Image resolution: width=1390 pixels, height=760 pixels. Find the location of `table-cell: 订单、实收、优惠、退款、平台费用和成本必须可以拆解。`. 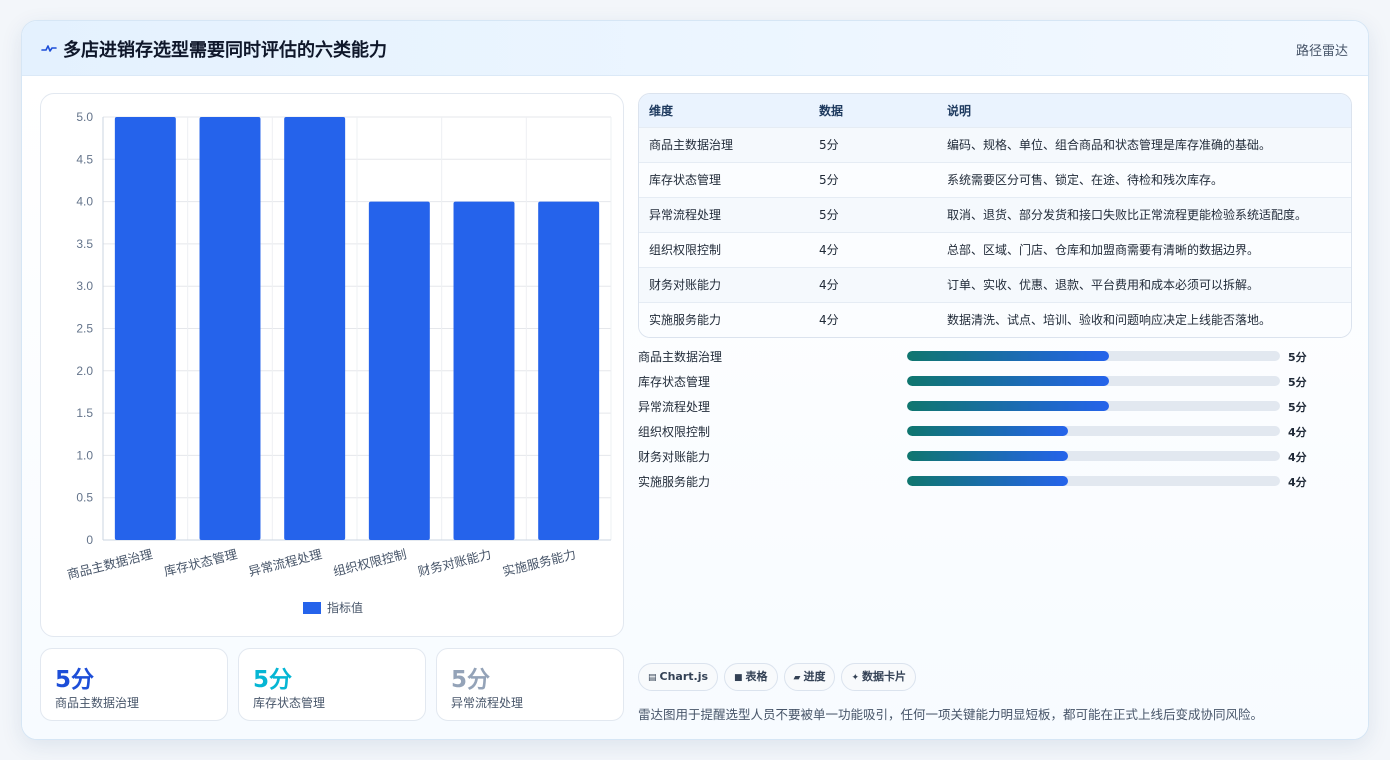

table-cell: 订单、实收、优惠、退款、平台费用和成本必须可以拆解。 is located at coordinates (1103, 285).